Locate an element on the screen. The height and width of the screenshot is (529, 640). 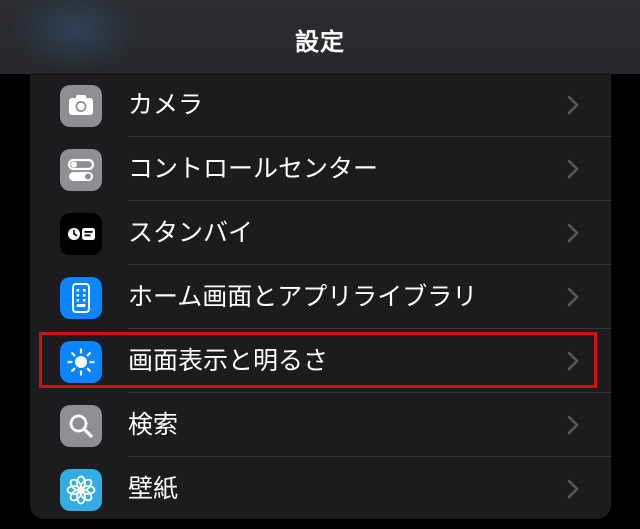
settings-item-label: 壁紙 is located at coordinates (153, 488).